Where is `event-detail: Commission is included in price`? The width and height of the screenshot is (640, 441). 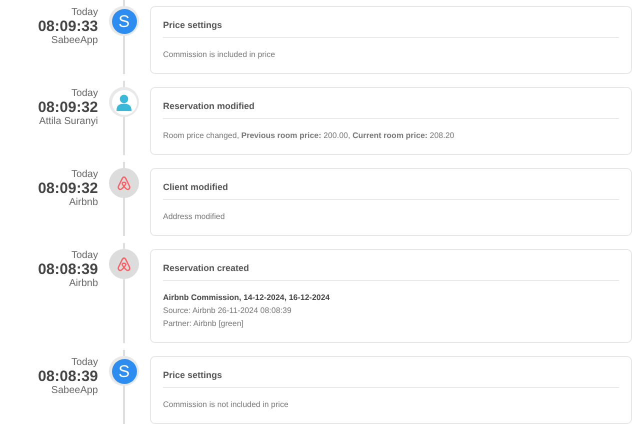 event-detail: Commission is included in price is located at coordinates (219, 54).